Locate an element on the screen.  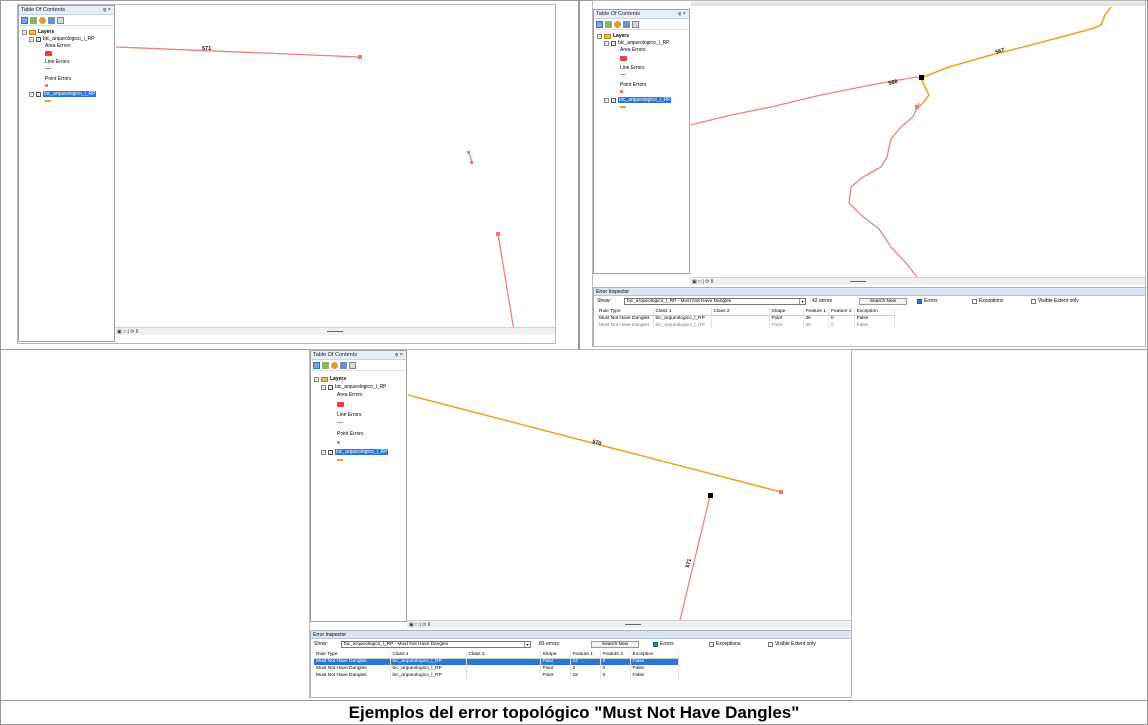
column-header: Exception is located at coordinates (874, 312).